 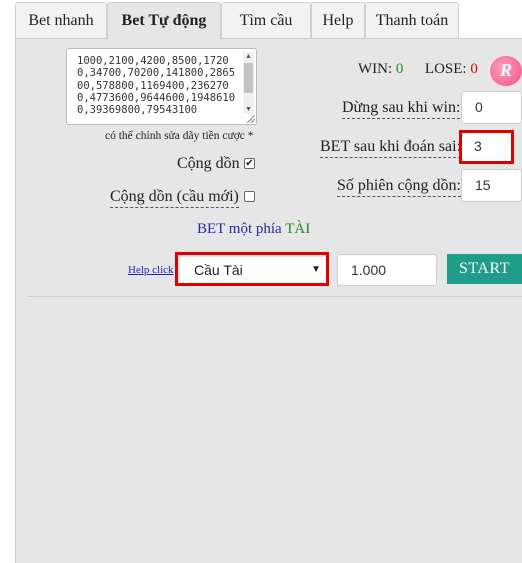 What do you see at coordinates (249, 196) in the screenshot?
I see `cong-don-moi-checkbox` at bounding box center [249, 196].